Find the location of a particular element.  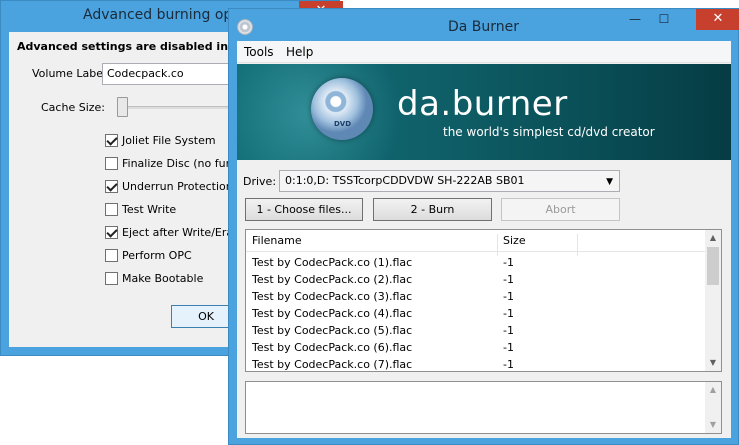

menu-tools: Tools is located at coordinates (259, 52).